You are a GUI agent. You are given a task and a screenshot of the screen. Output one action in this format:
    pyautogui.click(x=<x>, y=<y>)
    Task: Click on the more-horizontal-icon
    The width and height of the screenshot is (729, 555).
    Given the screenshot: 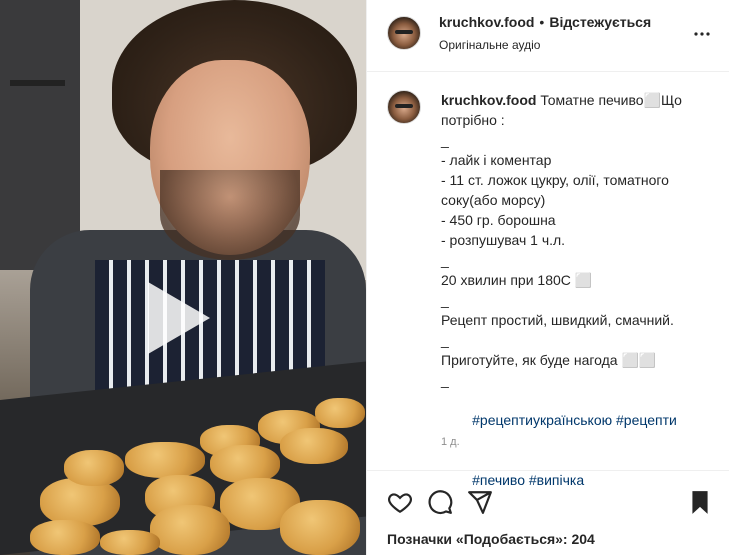 What is the action you would take?
    pyautogui.click(x=702, y=34)
    